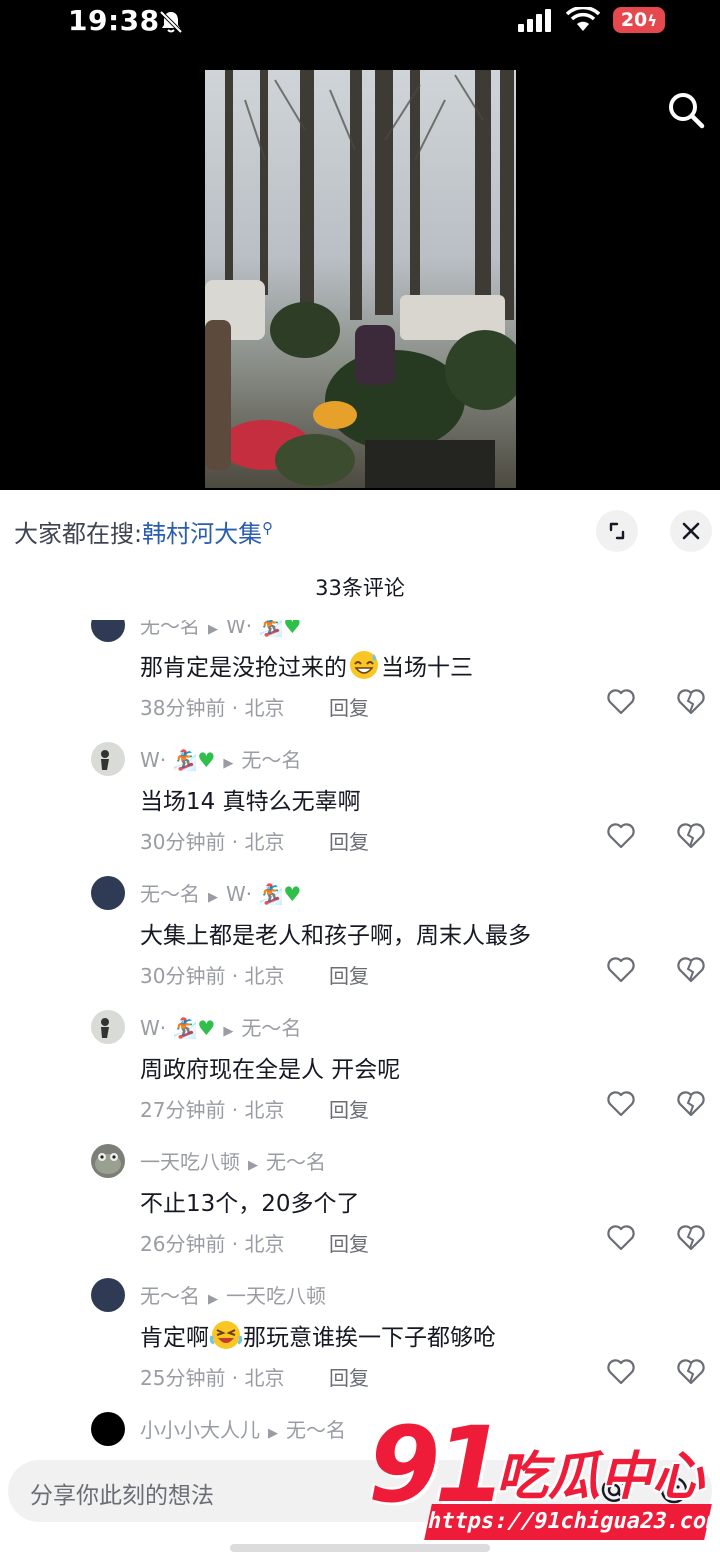  I want to click on comment-text-part: 当场十三, so click(427, 668).